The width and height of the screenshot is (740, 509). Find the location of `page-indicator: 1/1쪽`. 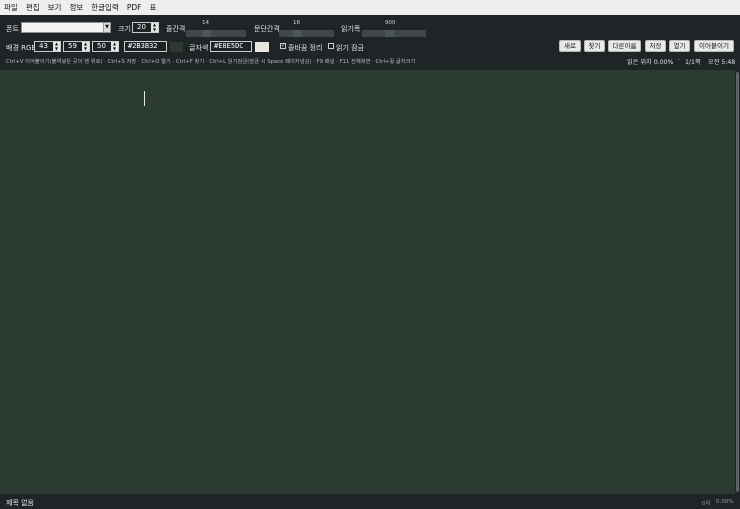

page-indicator: 1/1쪽 is located at coordinates (693, 62).